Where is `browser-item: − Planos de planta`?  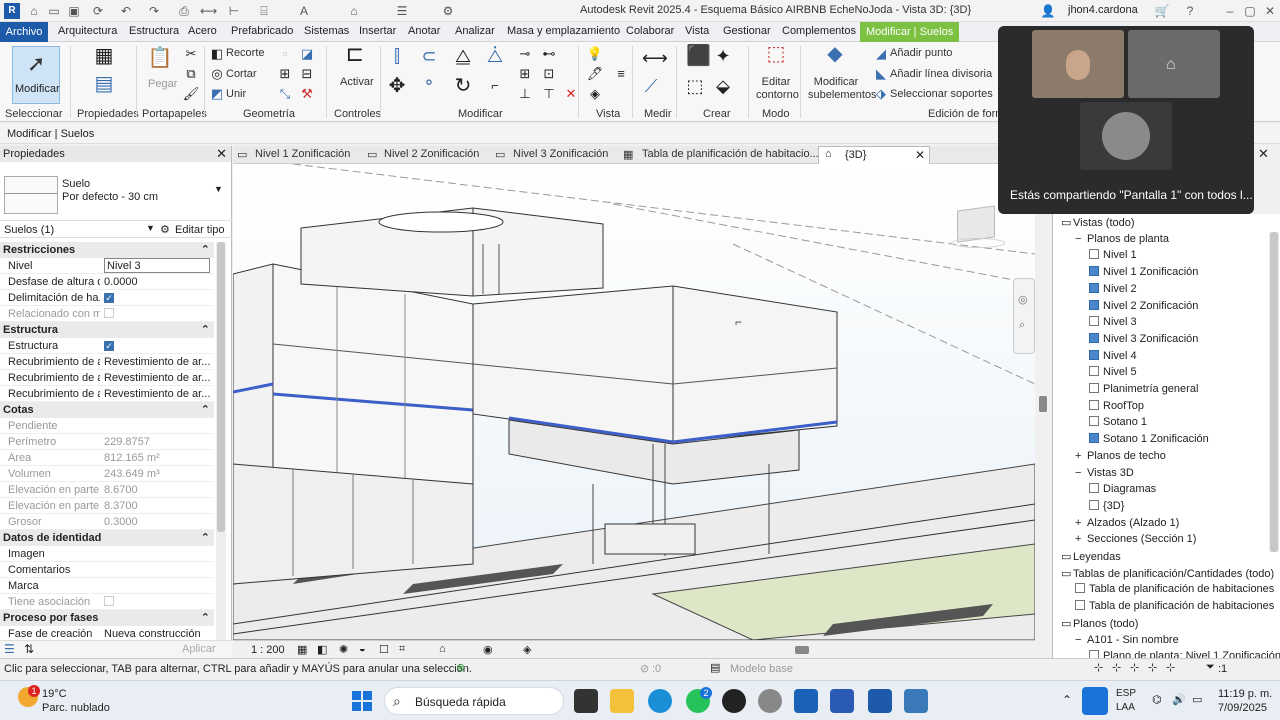
browser-item: − Planos de planta is located at coordinates (1122, 239).